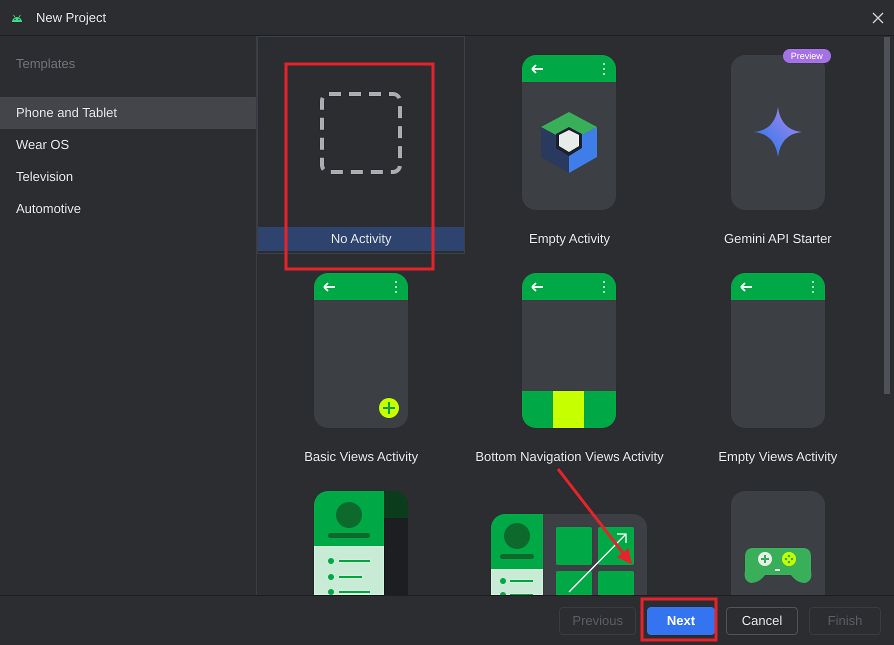 This screenshot has width=894, height=645. I want to click on template-tile: Bottom Navigation Views Activity, so click(569, 363).